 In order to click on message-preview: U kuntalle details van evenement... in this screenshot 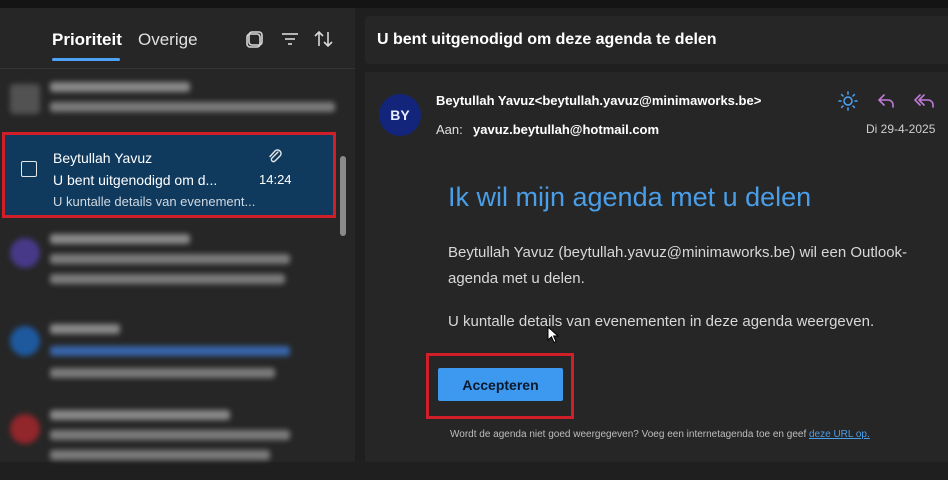, I will do `click(154, 201)`.